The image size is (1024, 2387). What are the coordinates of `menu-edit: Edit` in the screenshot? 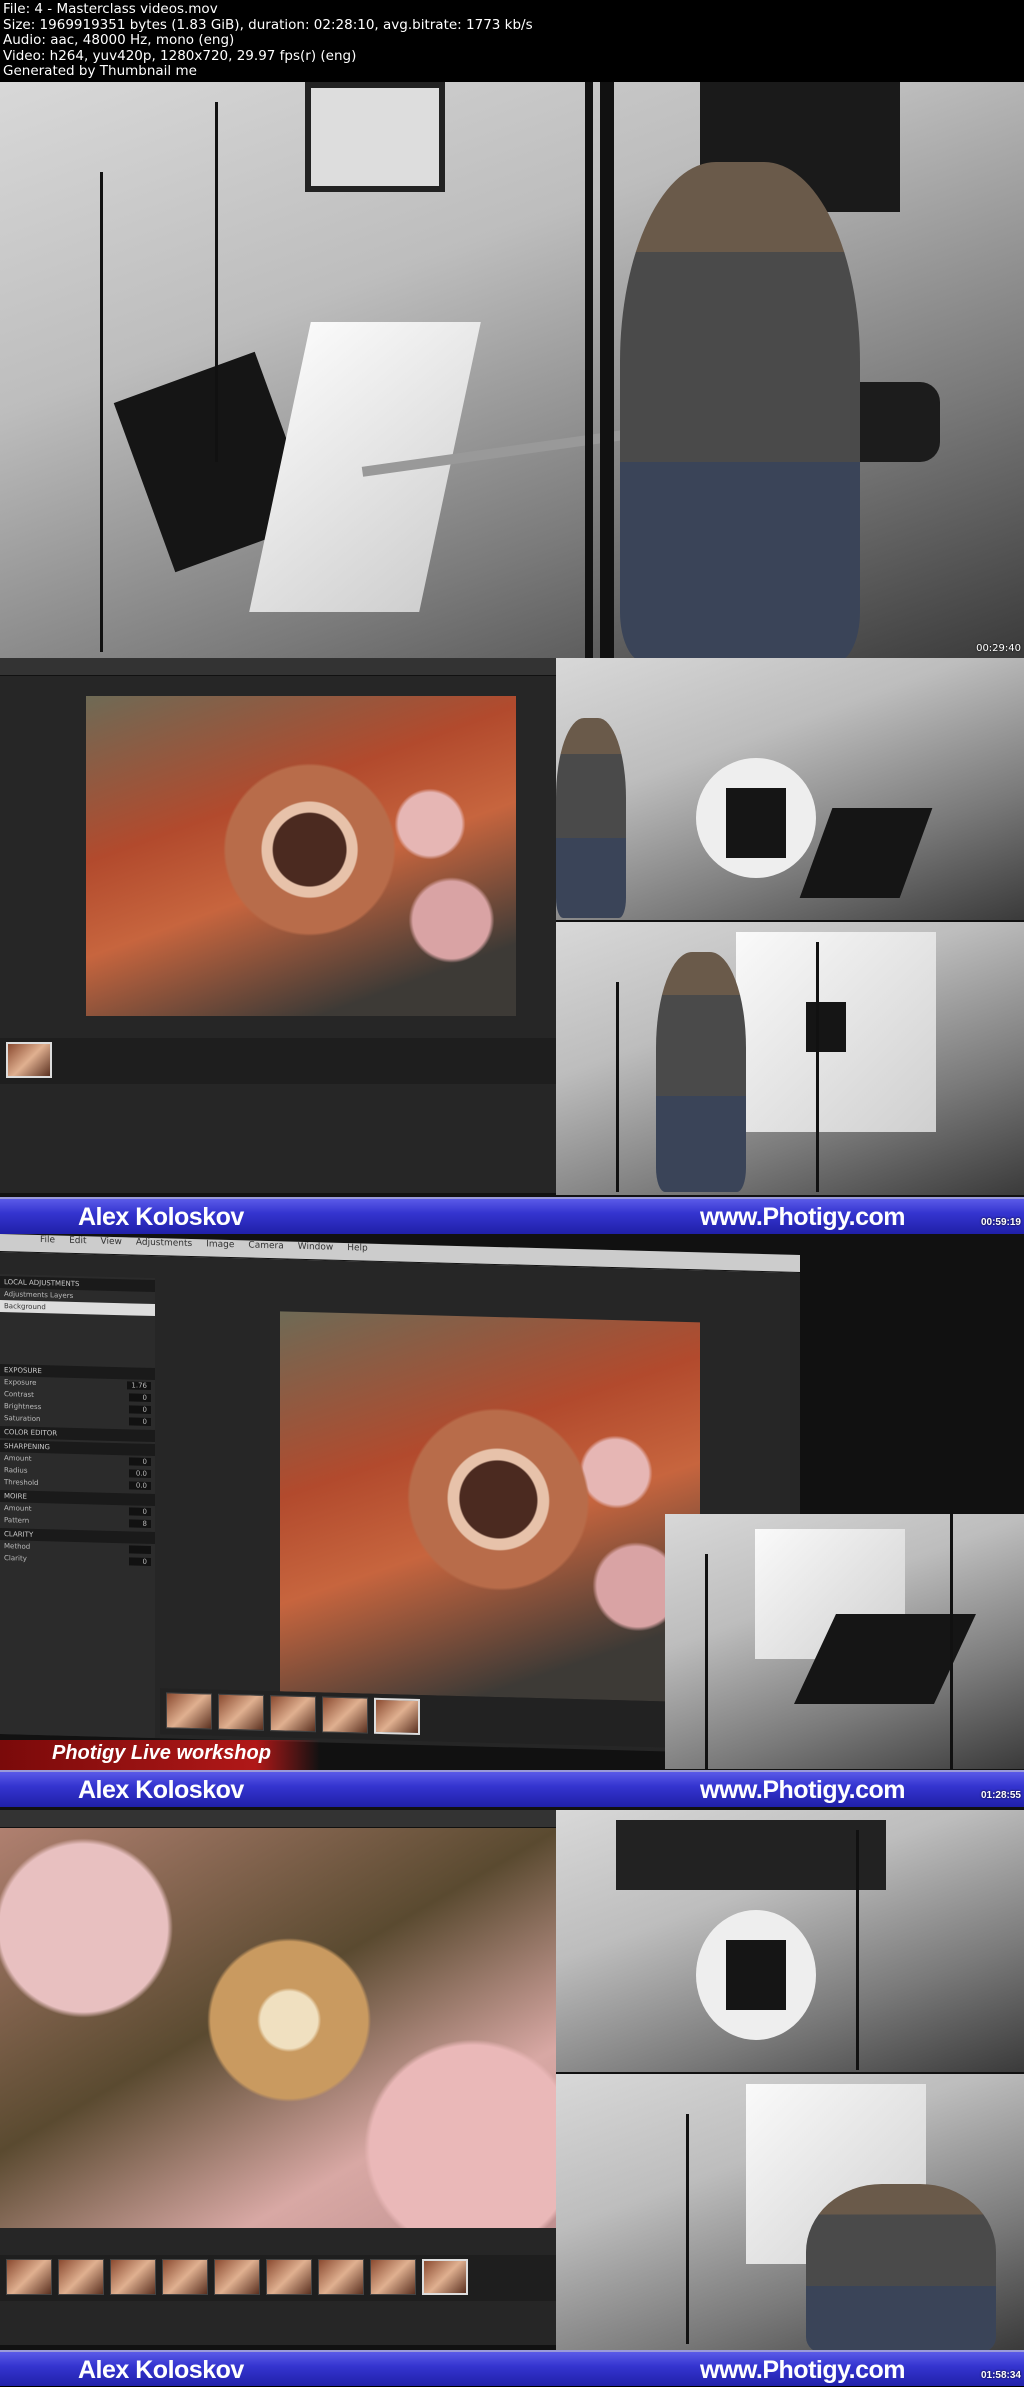 It's located at (77, 1241).